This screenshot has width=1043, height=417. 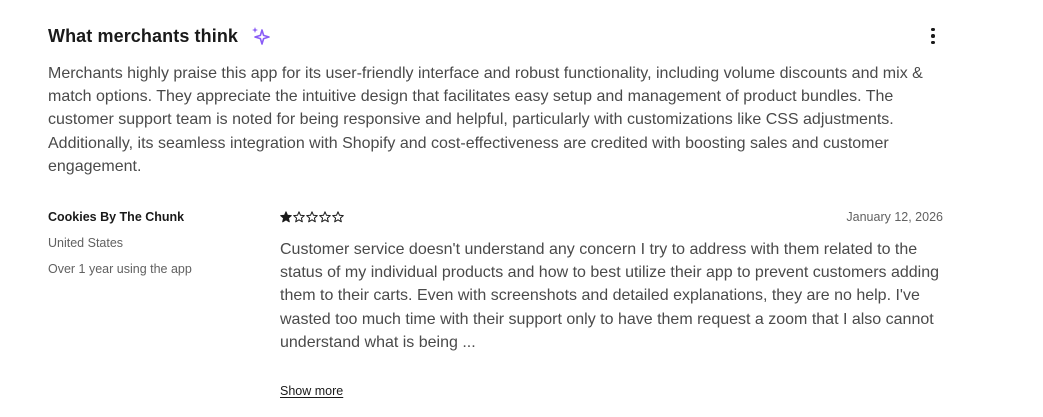 I want to click on star-rating, so click(x=312, y=217).